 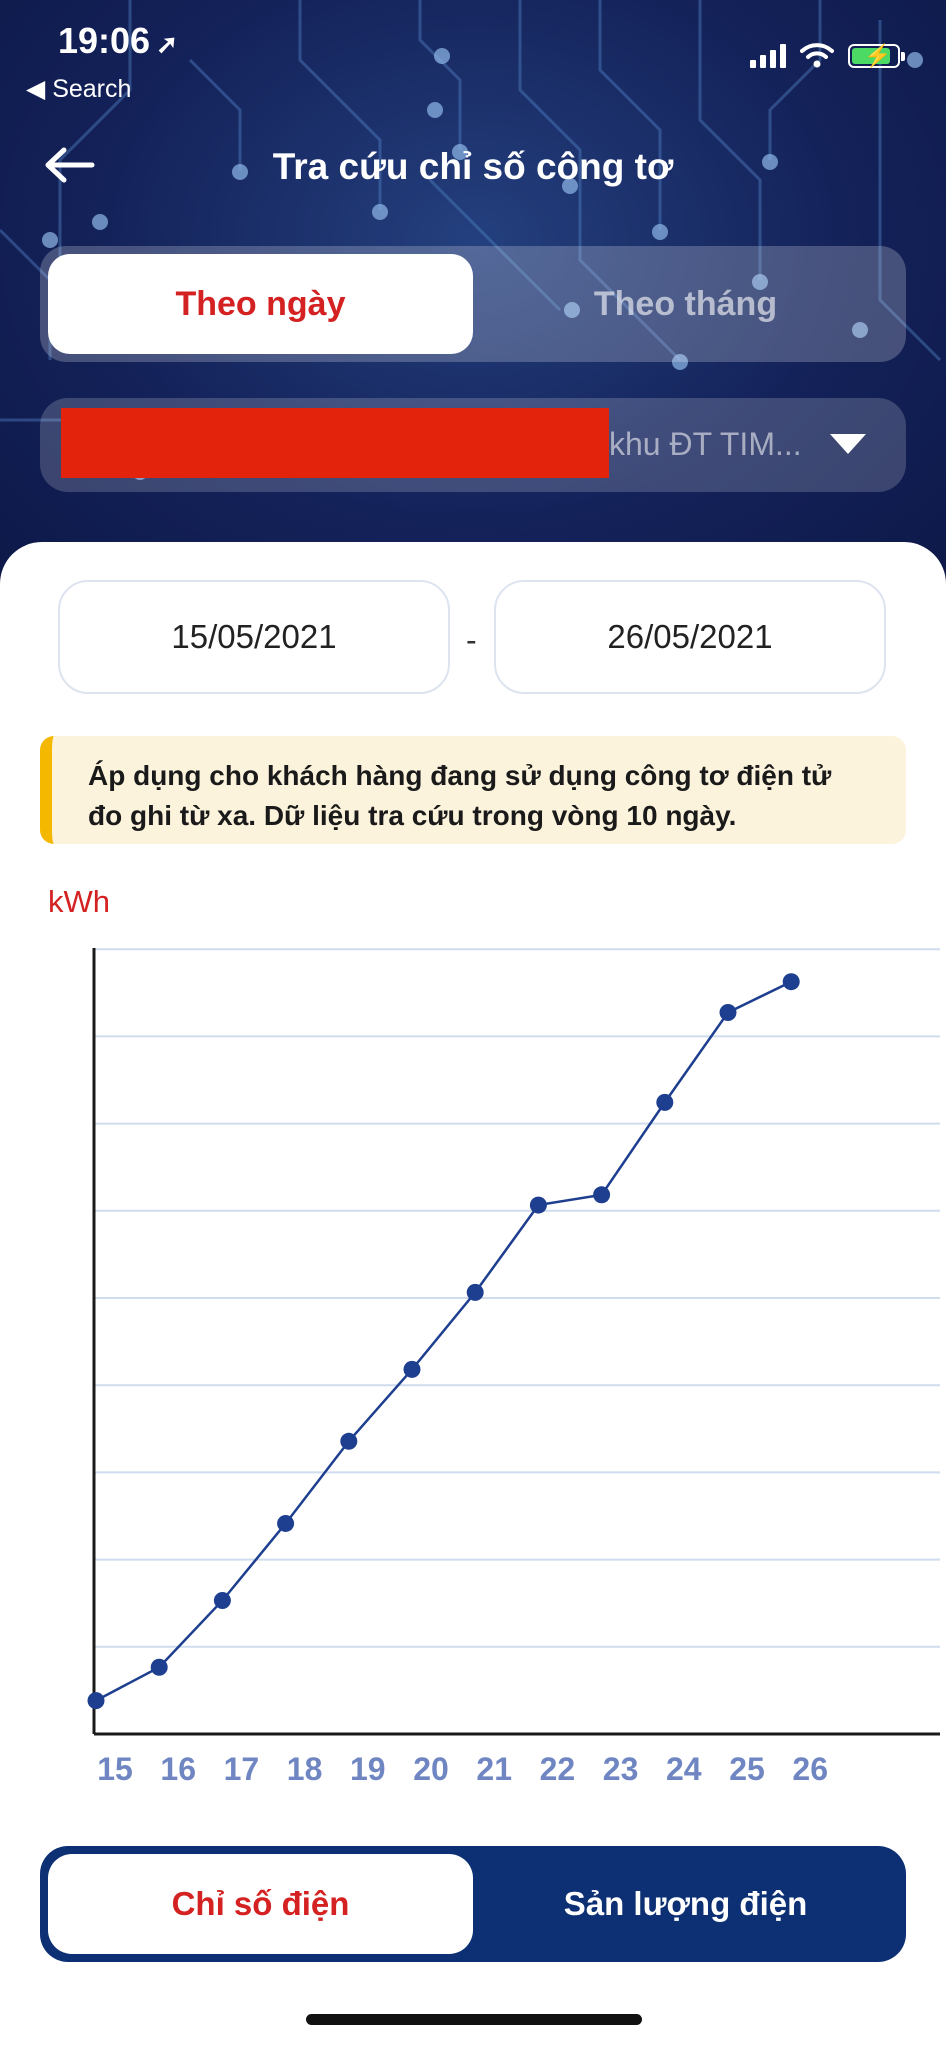 I want to click on tab-chi-so-dien: Chỉ số điện, so click(x=260, y=1904).